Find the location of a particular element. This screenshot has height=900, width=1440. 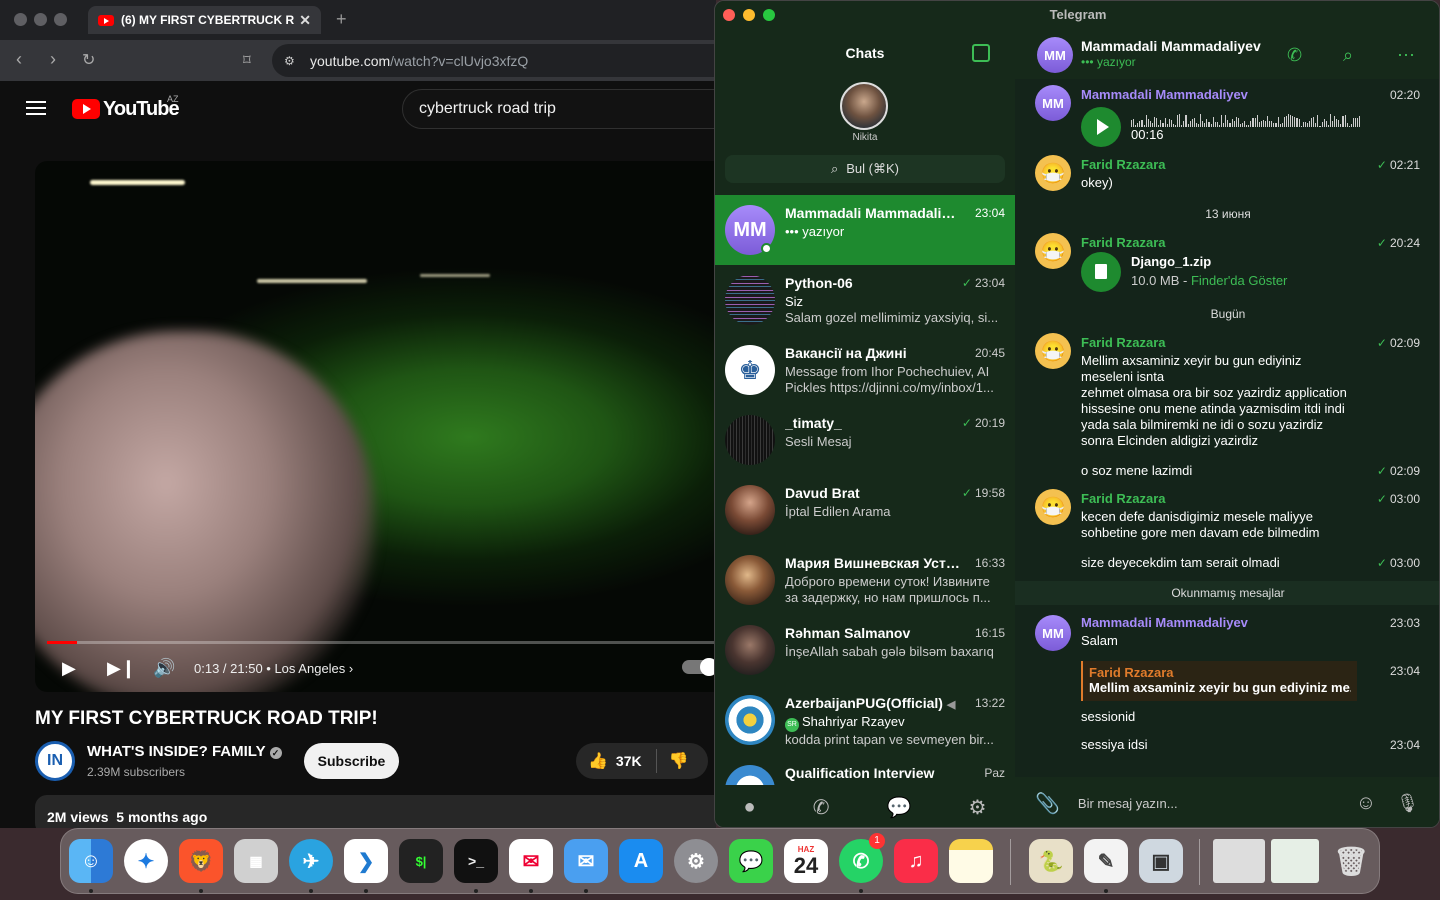

emoji-icon: ☺ is located at coordinates (1366, 803).